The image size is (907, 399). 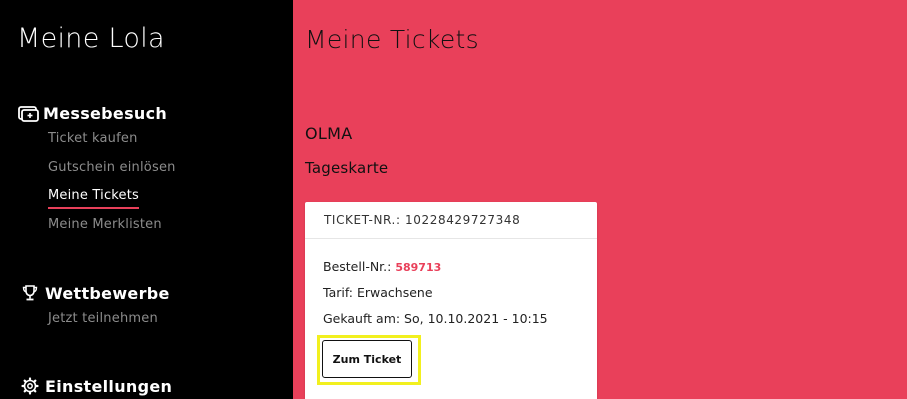 What do you see at coordinates (105, 224) in the screenshot?
I see `sidebar-item-meine-merklisten: Meine Merklisten` at bounding box center [105, 224].